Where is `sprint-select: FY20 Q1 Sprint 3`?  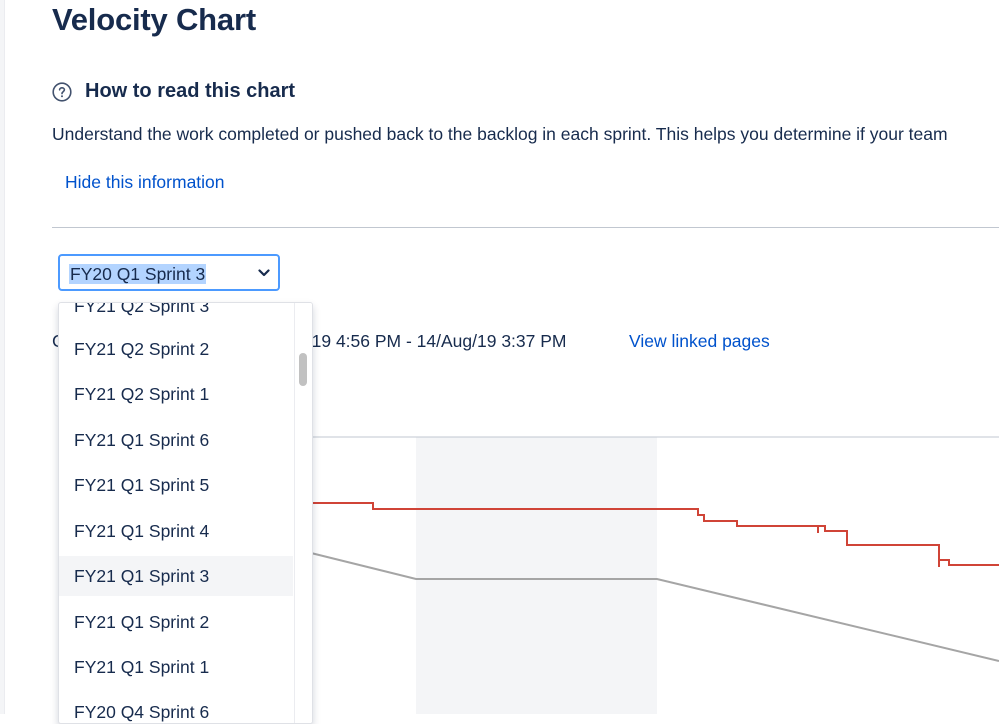
sprint-select: FY20 Q1 Sprint 3 is located at coordinates (169, 272).